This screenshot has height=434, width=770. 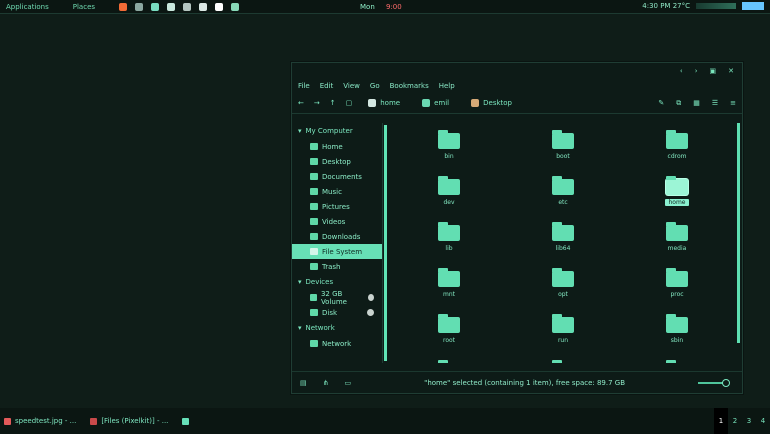 What do you see at coordinates (337, 328) in the screenshot?
I see `section-header-network: ▾ Network` at bounding box center [337, 328].